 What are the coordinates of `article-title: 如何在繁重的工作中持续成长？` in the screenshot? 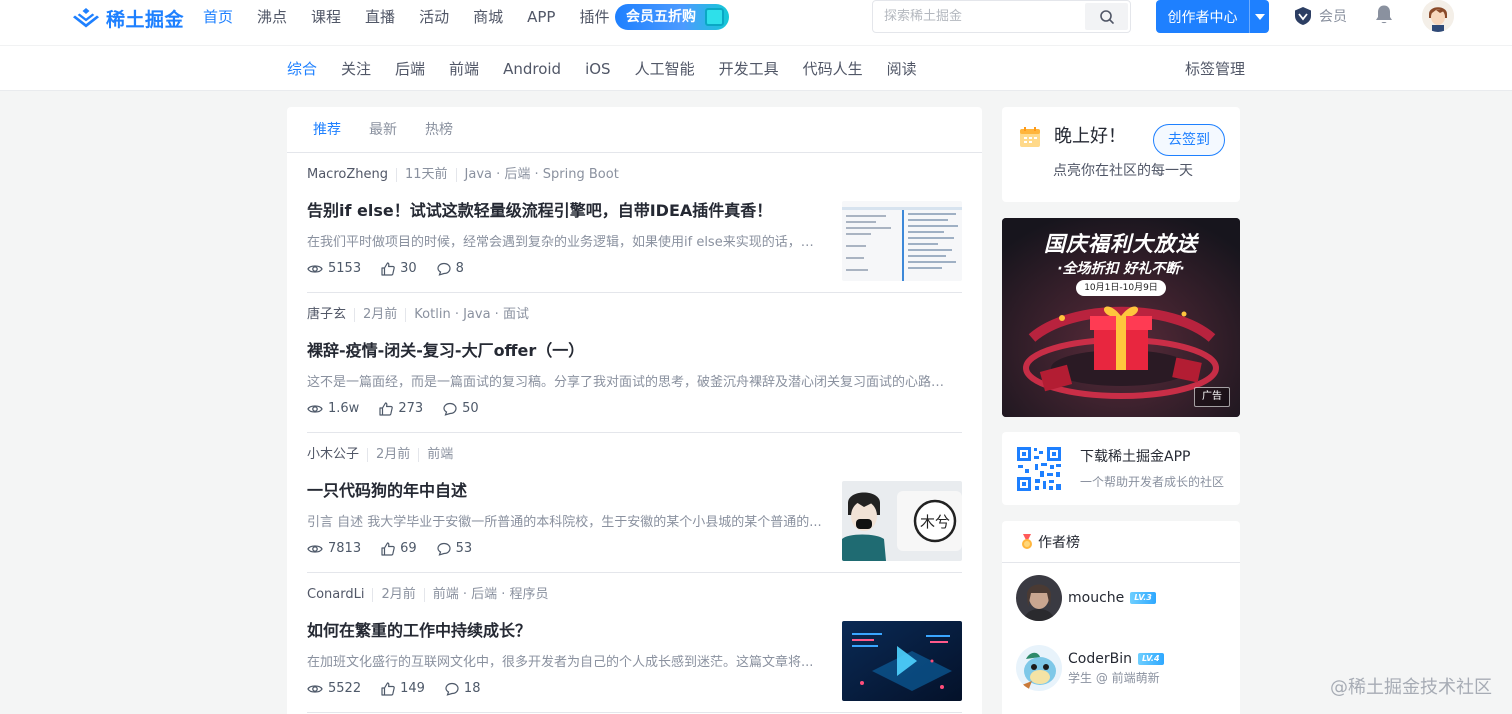 It's located at (419, 631).